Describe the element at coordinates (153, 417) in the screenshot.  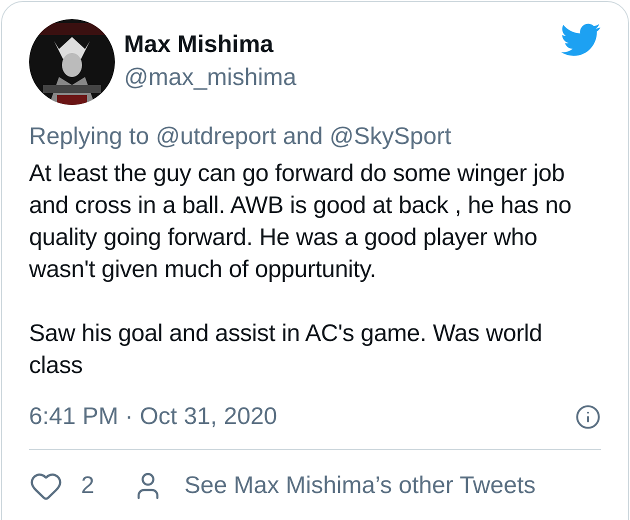
I see `timestamp: 6:41 PM · Oct 31, 2020` at that location.